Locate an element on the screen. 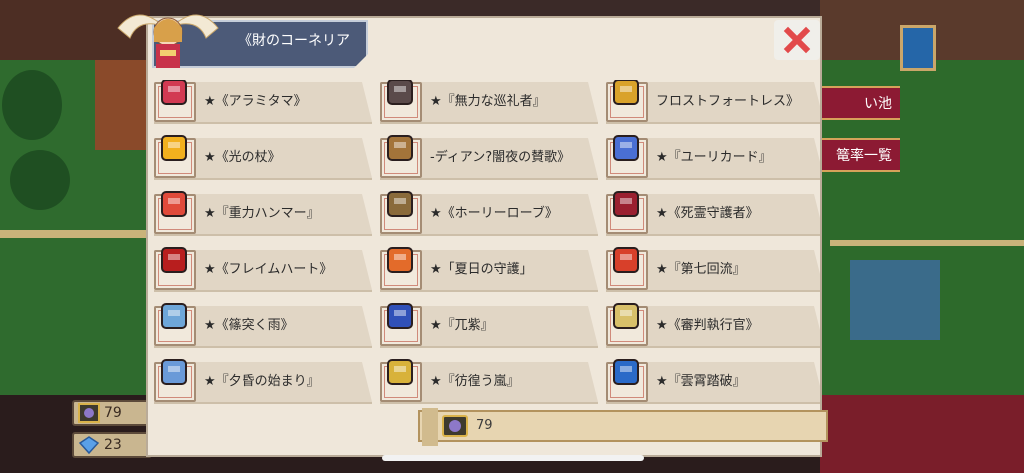 The width and height of the screenshot is (1024, 473). diamond-resource: 23 is located at coordinates (112, 445).